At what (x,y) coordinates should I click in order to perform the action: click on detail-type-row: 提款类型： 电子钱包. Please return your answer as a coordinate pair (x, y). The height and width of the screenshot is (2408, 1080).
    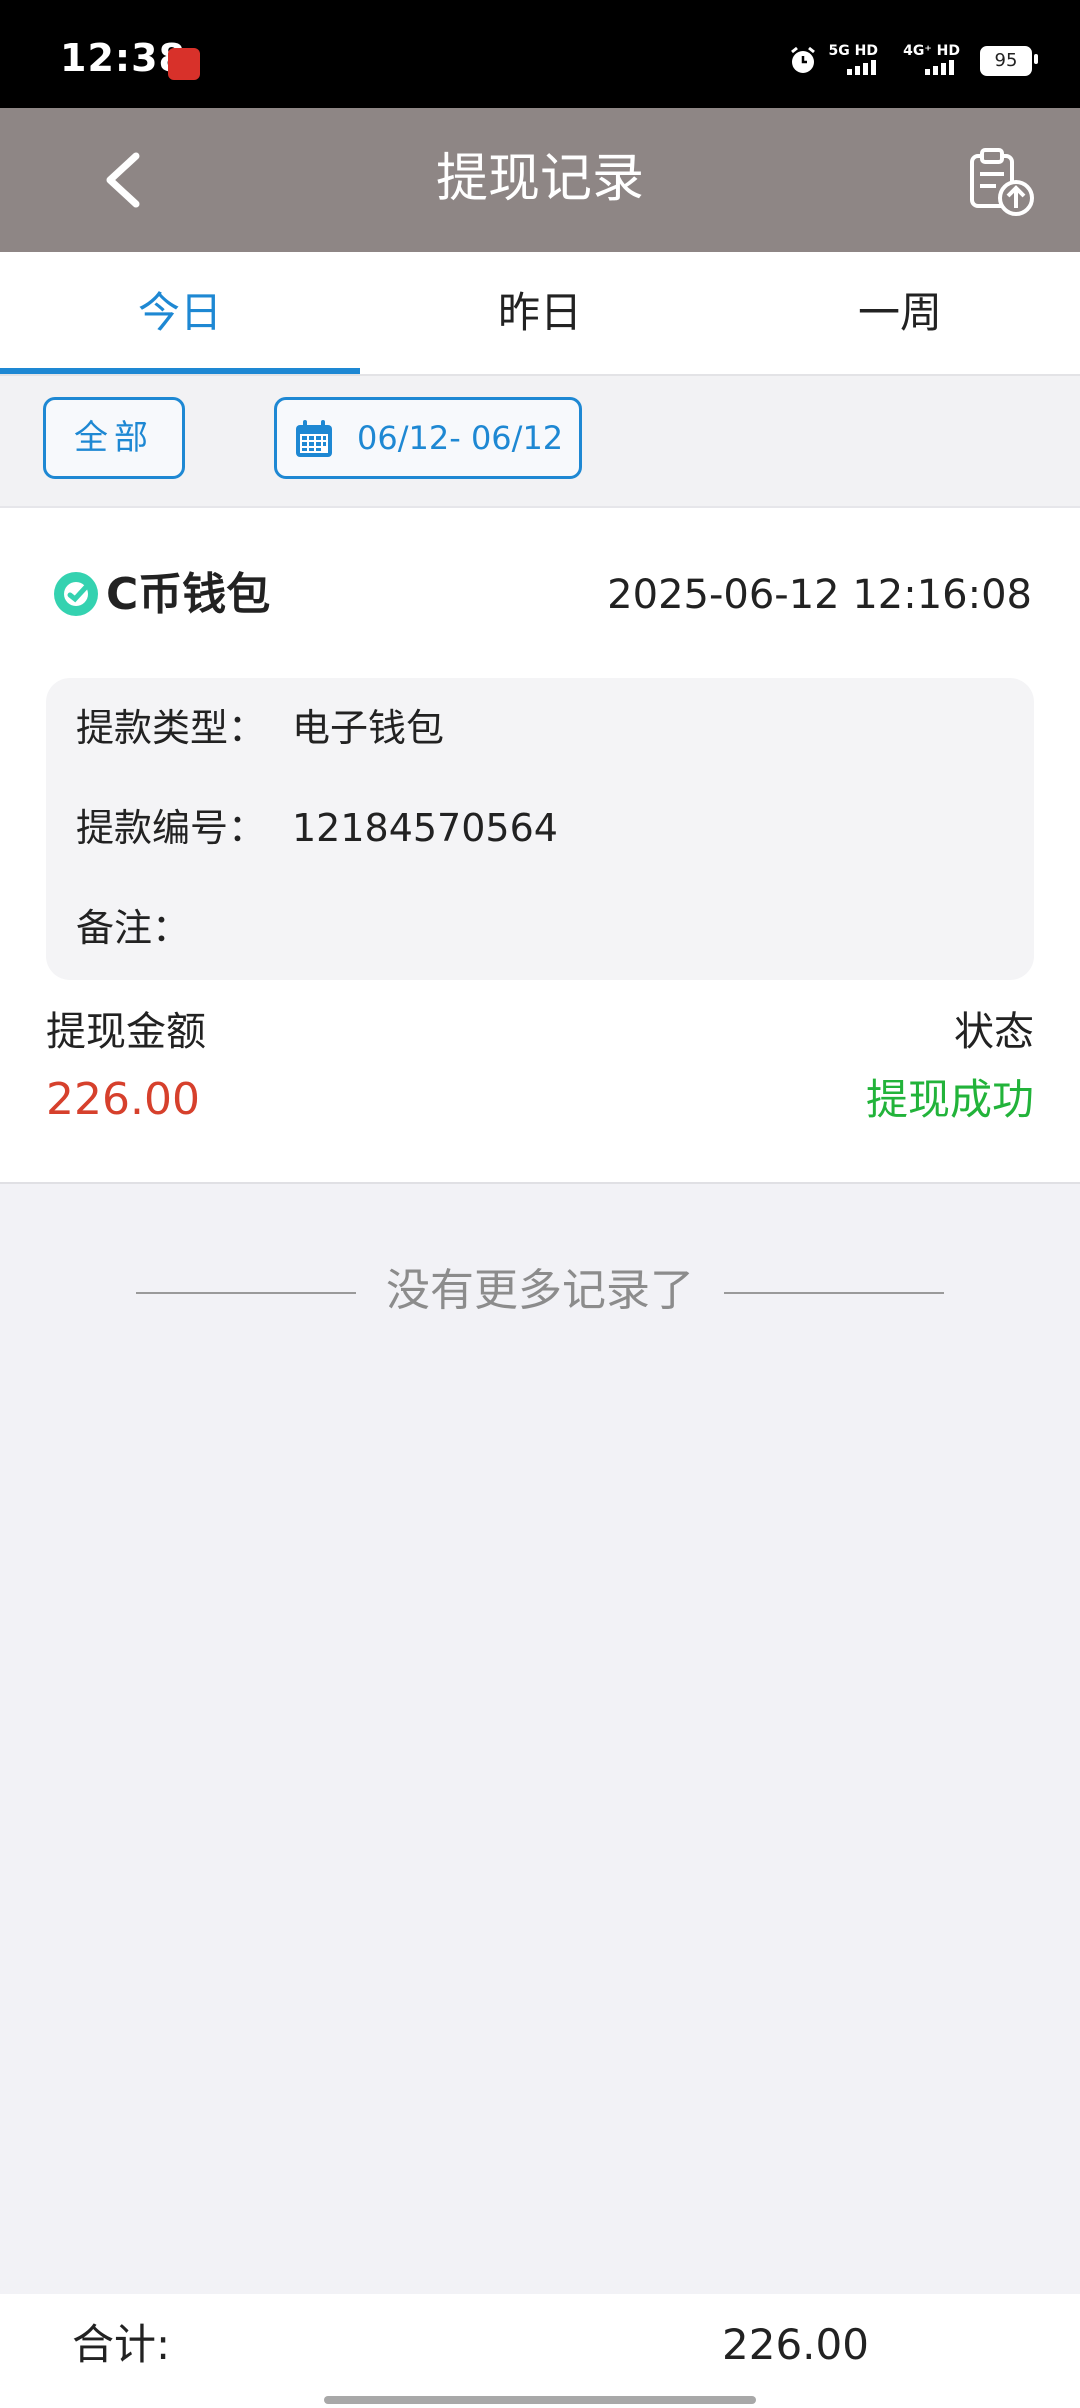
    Looking at the image, I should click on (260, 728).